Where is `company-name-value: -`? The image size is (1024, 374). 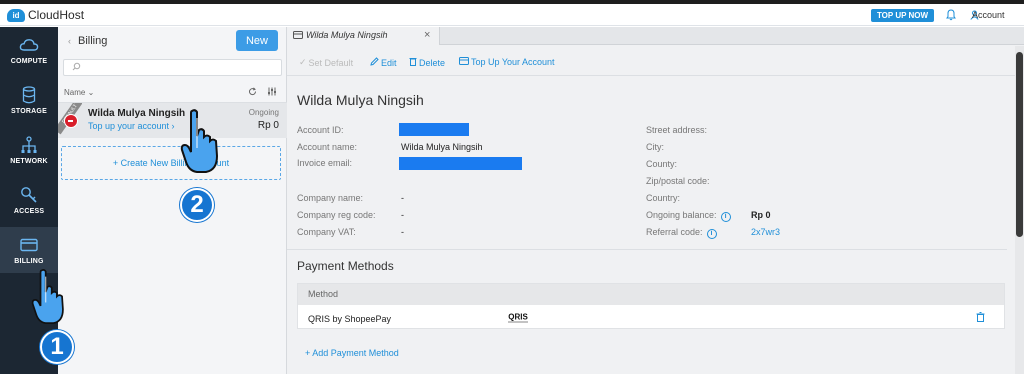
company-name-value: - is located at coordinates (402, 198).